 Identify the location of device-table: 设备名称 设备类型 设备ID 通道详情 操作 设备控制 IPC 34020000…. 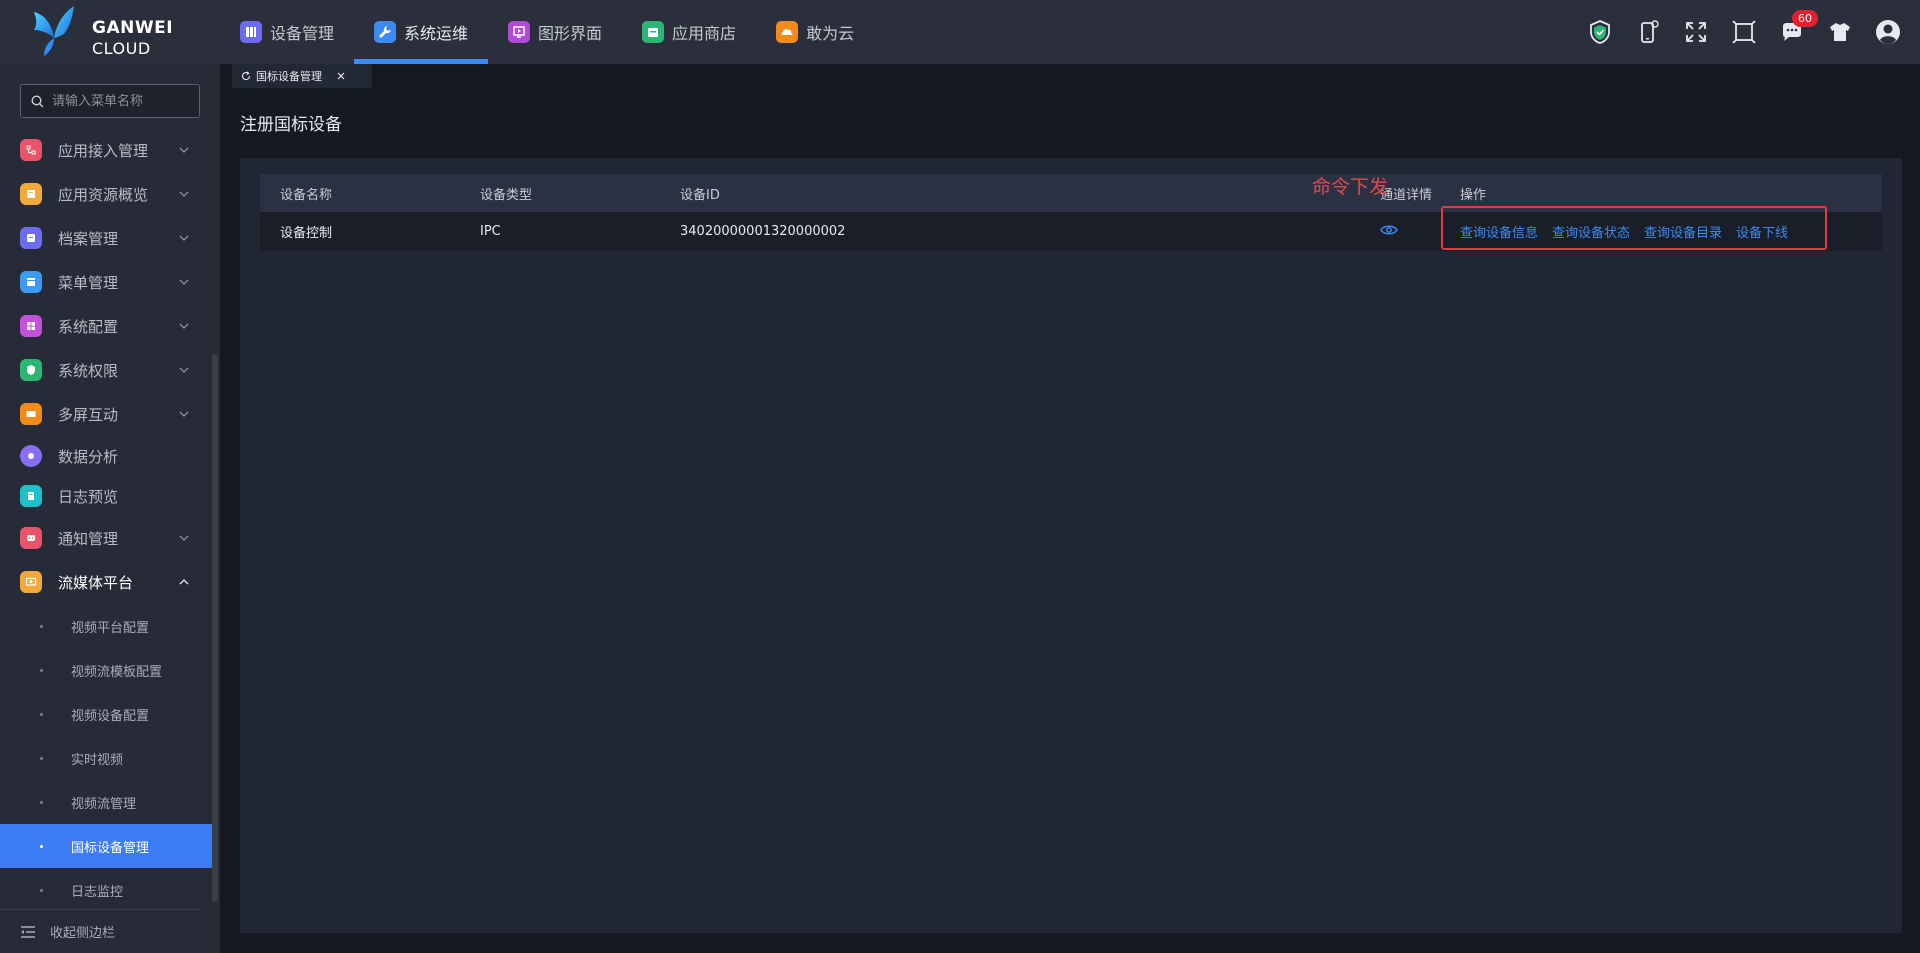
(1071, 212).